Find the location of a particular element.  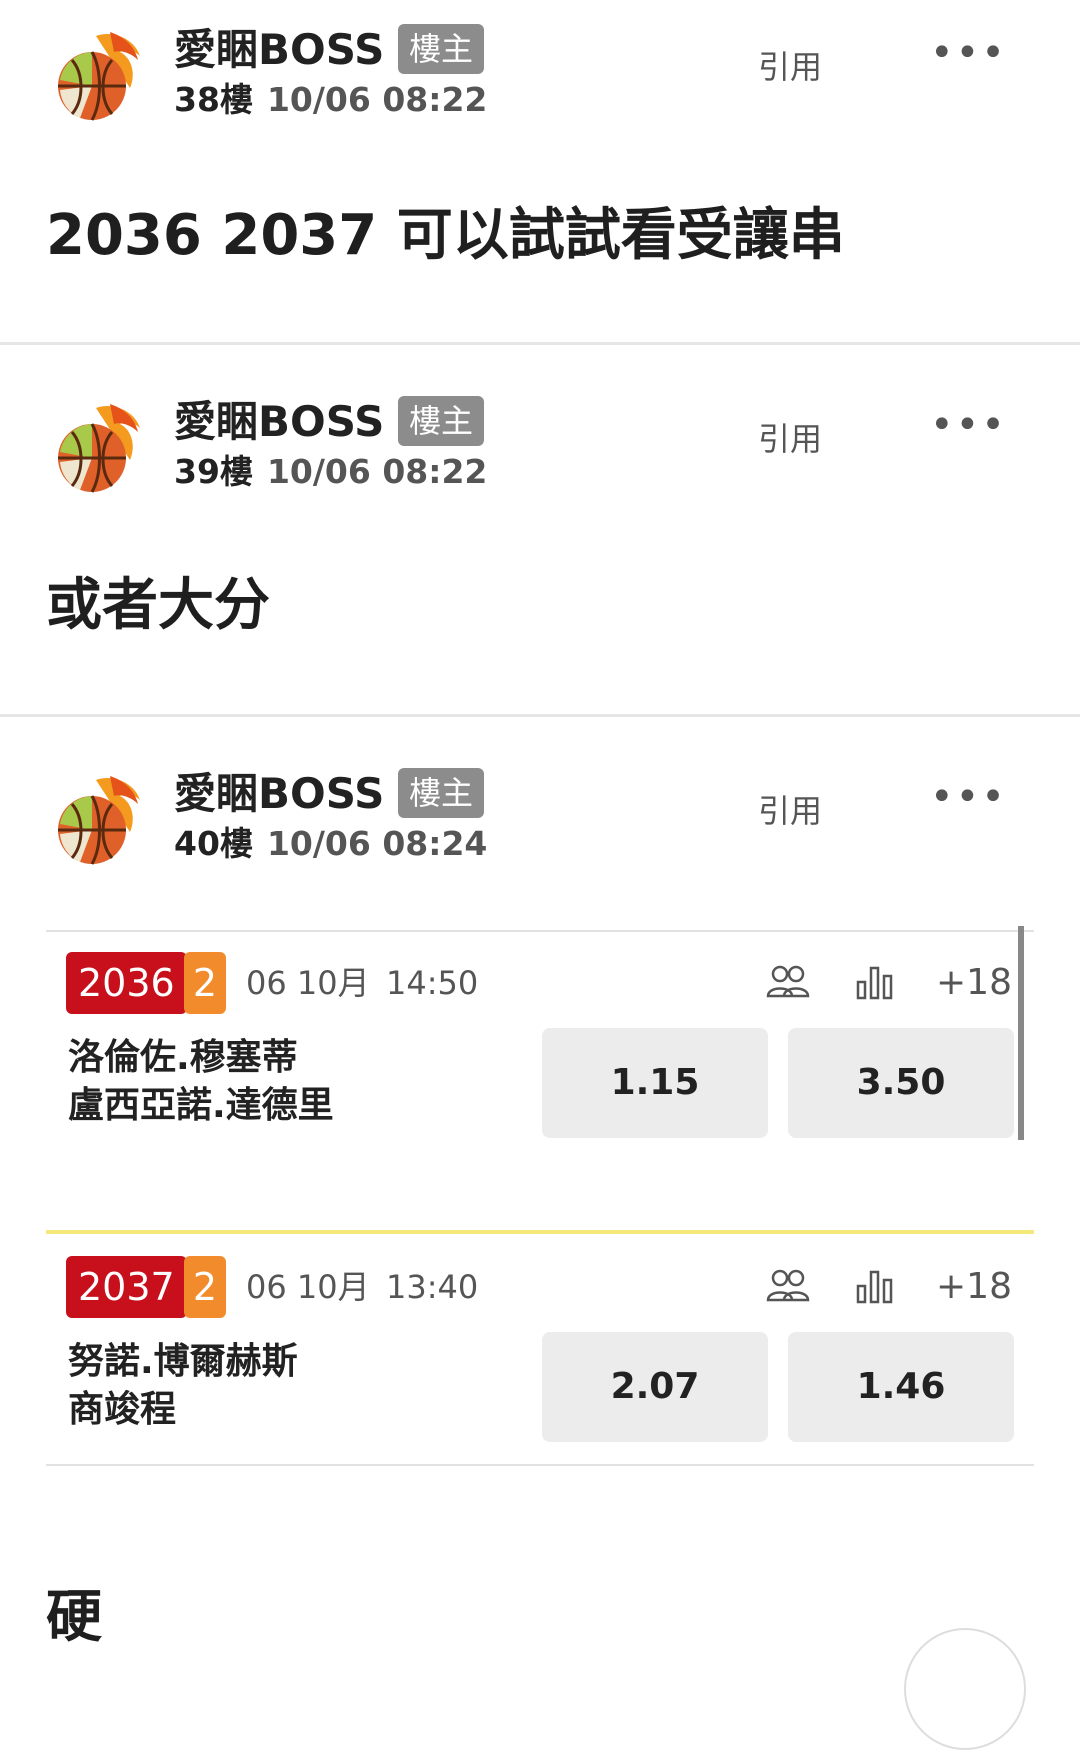

match-separator is located at coordinates (540, 1232).